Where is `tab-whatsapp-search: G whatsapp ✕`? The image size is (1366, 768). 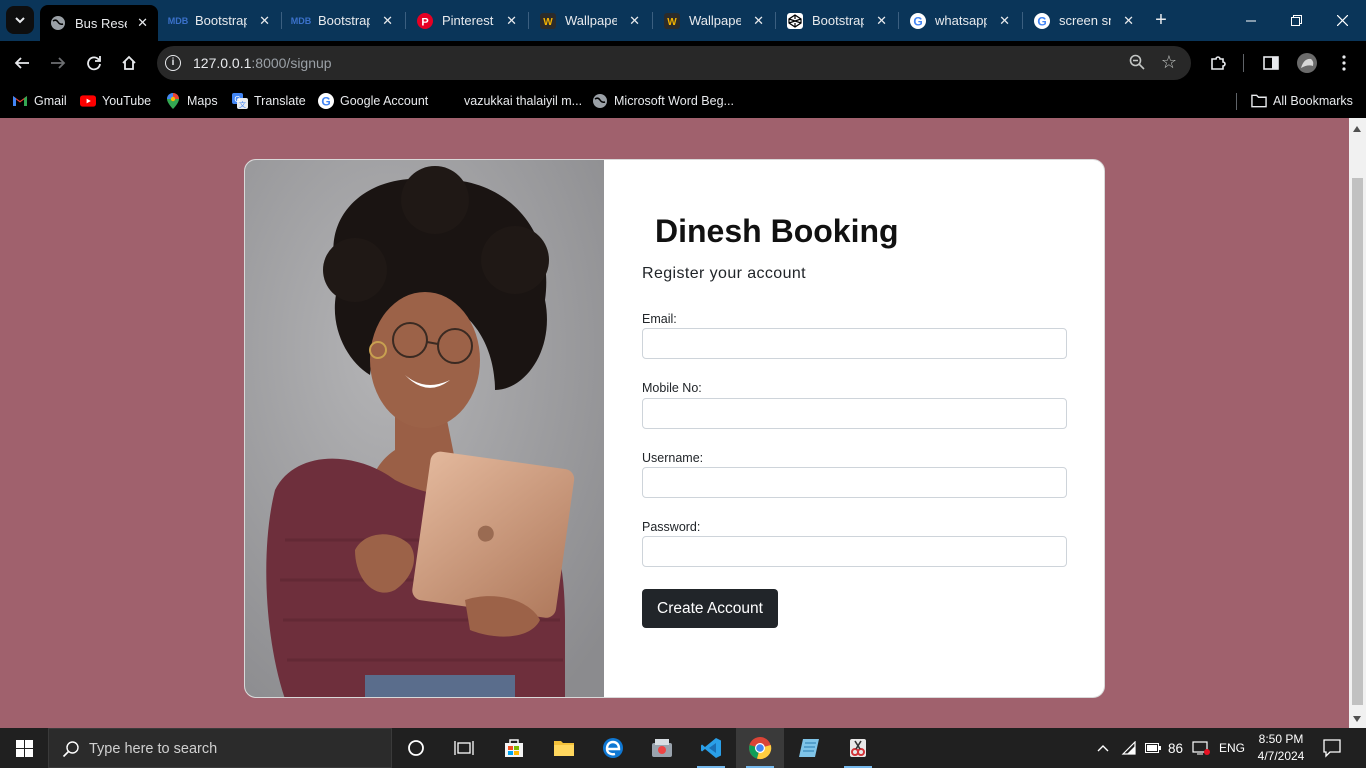
tab-whatsapp-search: G whatsapp ✕ is located at coordinates (960, 20).